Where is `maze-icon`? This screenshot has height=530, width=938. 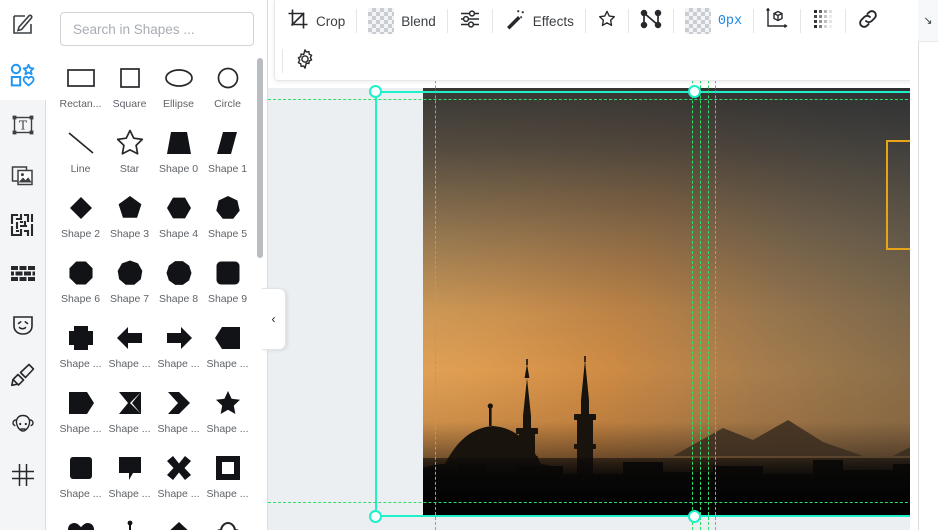 maze-icon is located at coordinates (23, 225).